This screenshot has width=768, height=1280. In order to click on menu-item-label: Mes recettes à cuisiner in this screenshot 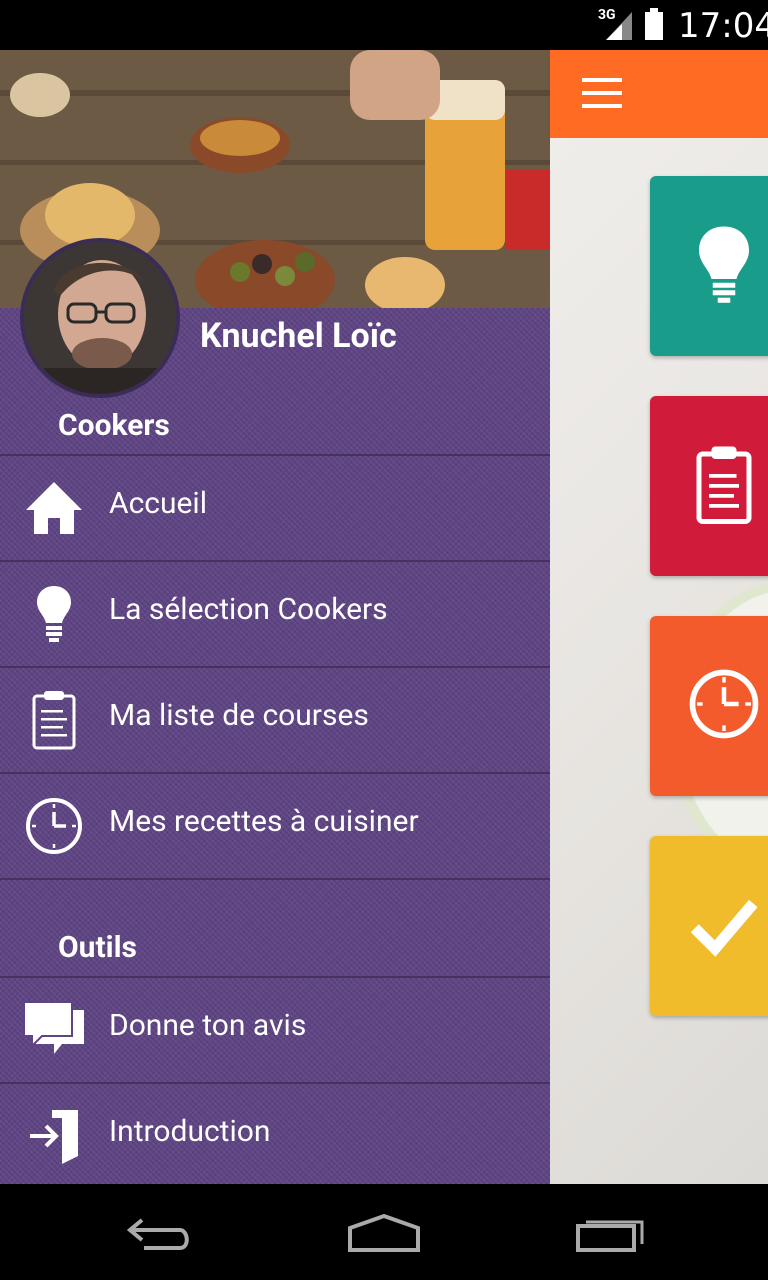, I will do `click(264, 821)`.